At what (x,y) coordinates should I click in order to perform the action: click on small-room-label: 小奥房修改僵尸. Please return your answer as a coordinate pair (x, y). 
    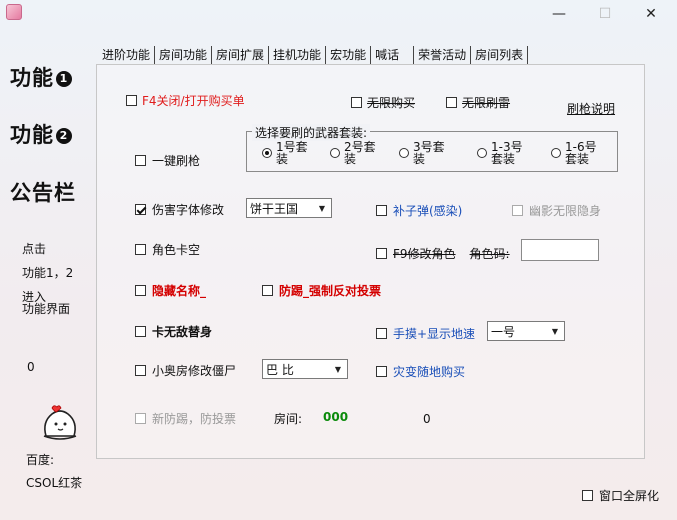
    Looking at the image, I should click on (194, 371).